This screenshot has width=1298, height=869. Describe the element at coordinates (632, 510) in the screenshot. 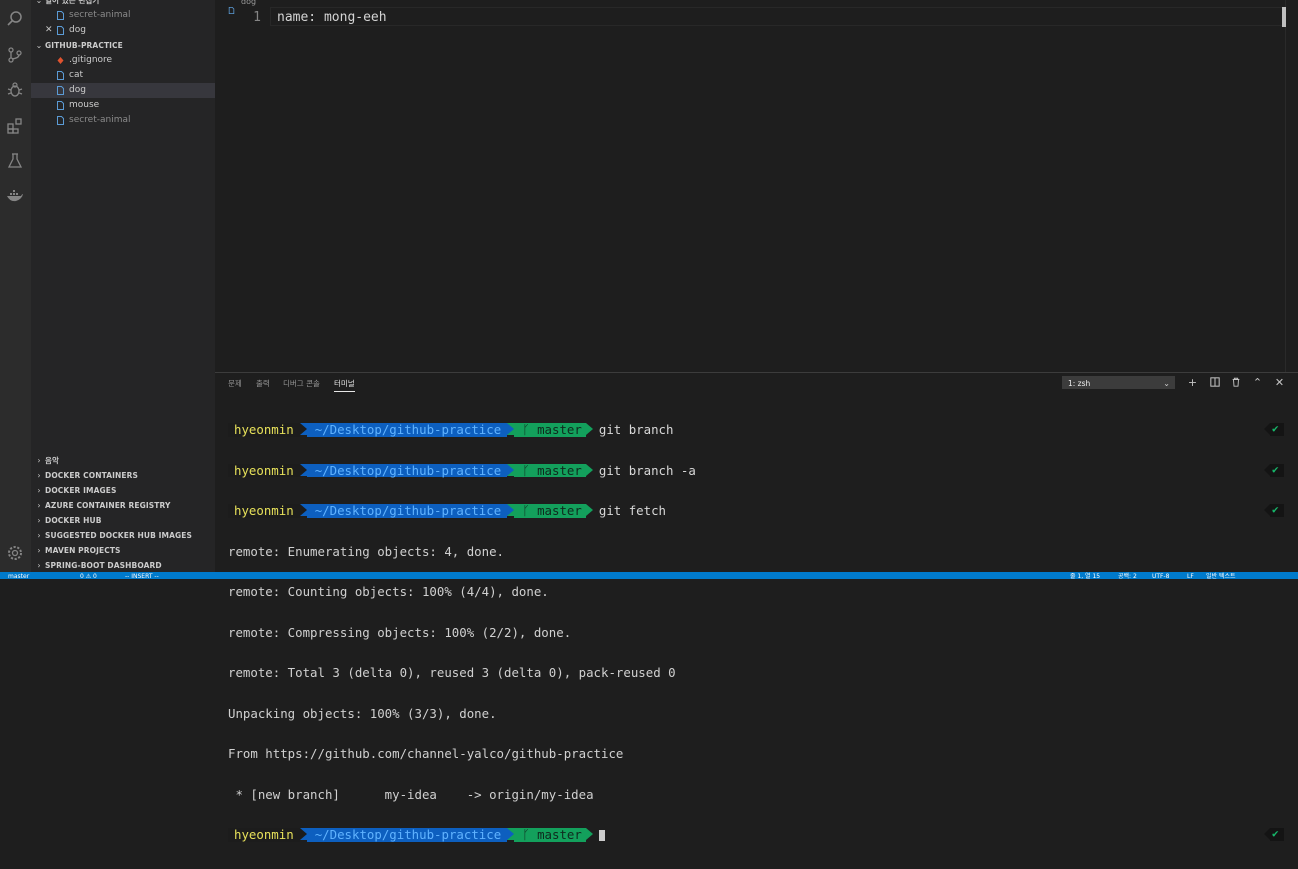

I see `terminal-command: git fetch` at that location.